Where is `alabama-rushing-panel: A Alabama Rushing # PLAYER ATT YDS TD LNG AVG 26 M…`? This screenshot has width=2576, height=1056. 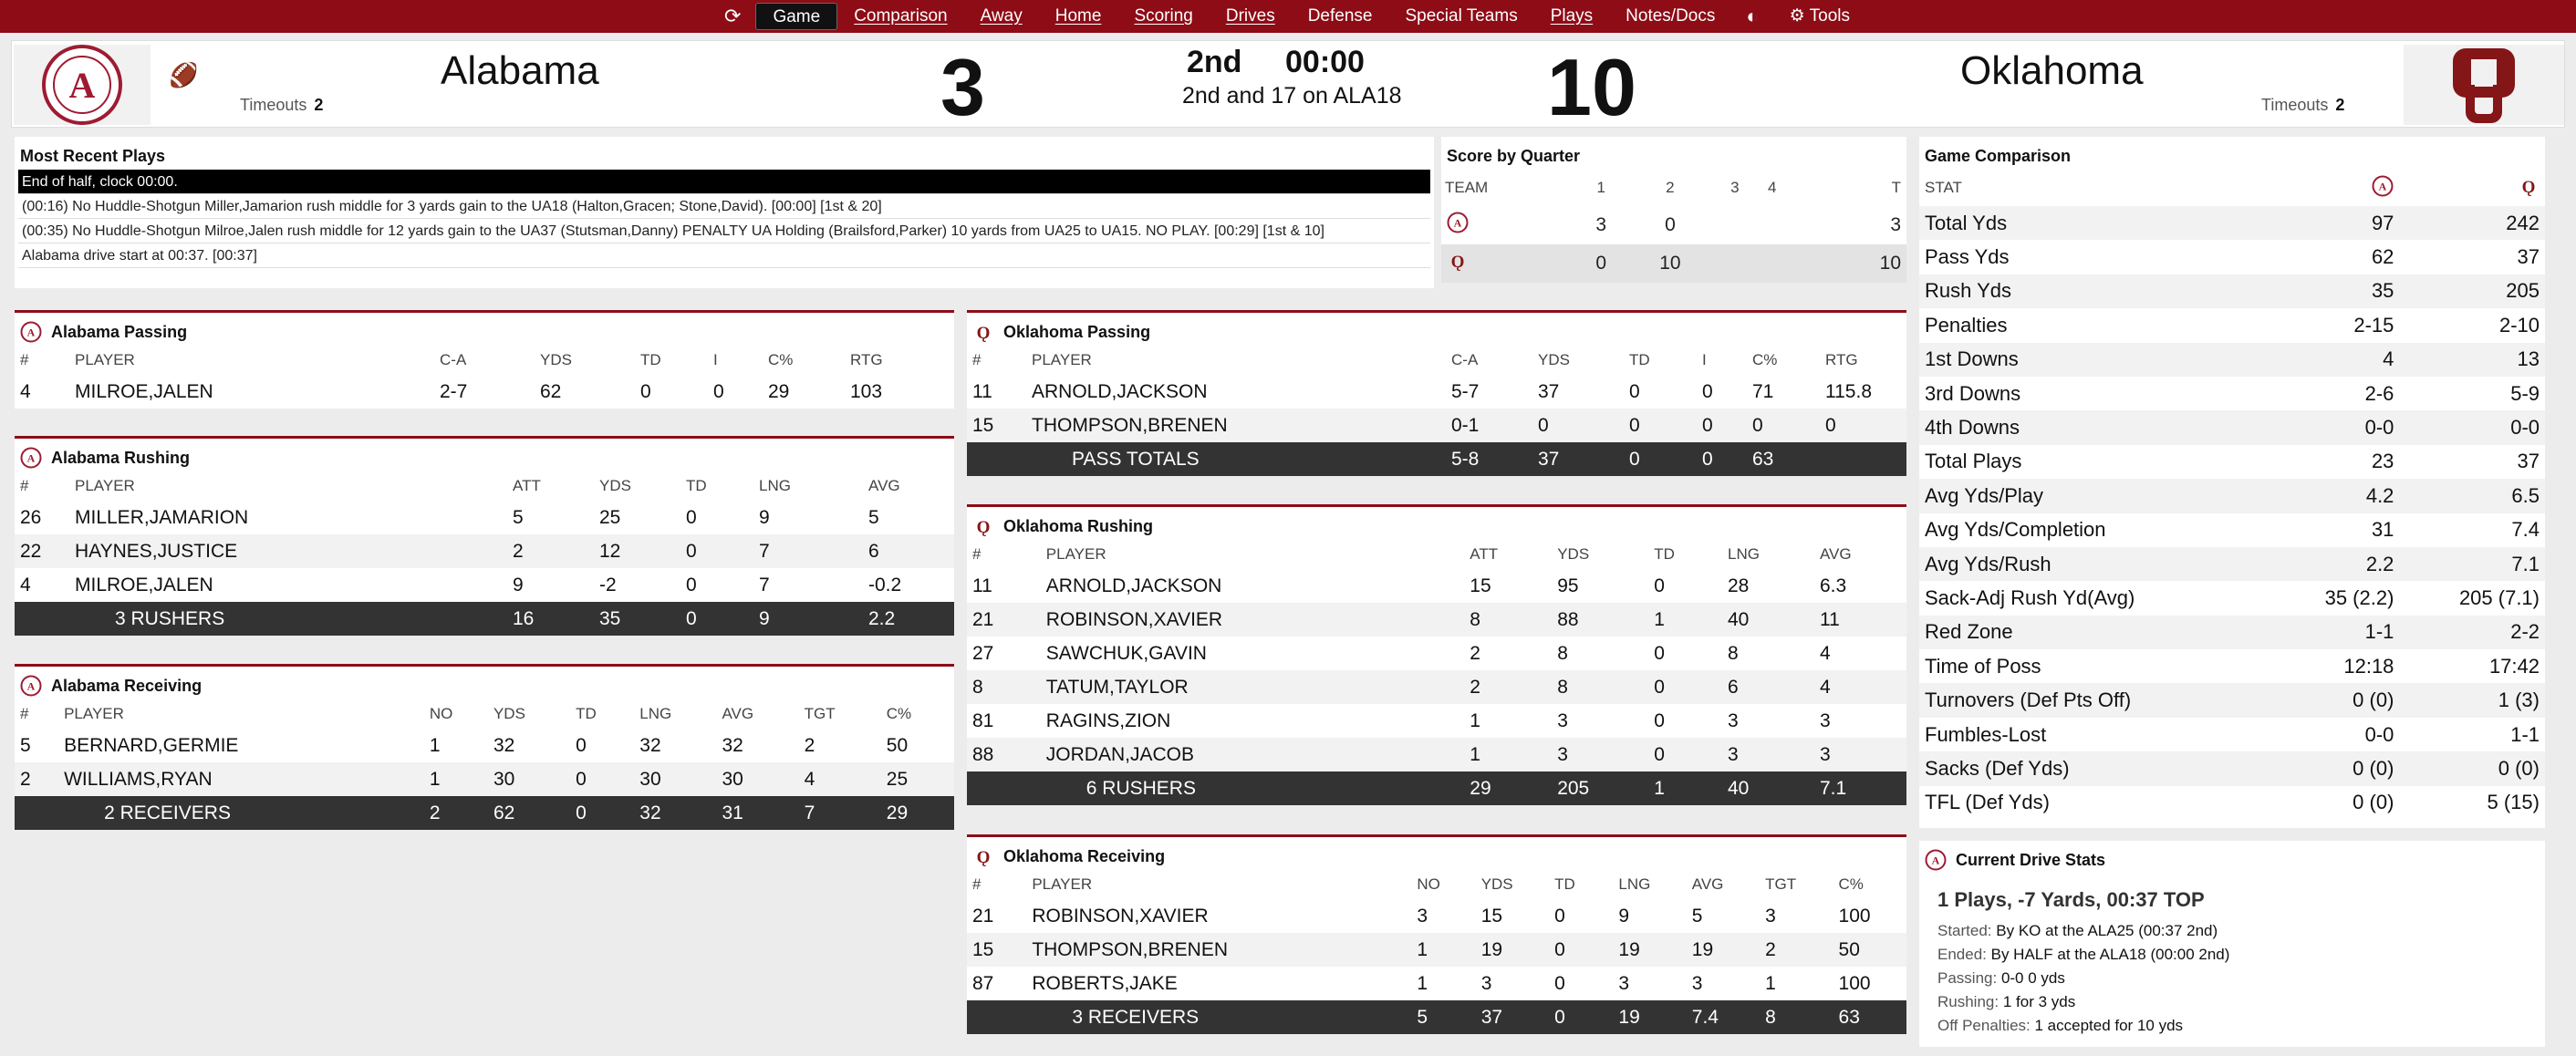 alabama-rushing-panel: A Alabama Rushing # PLAYER ATT YDS TD LNG AVG 26 M… is located at coordinates (484, 536).